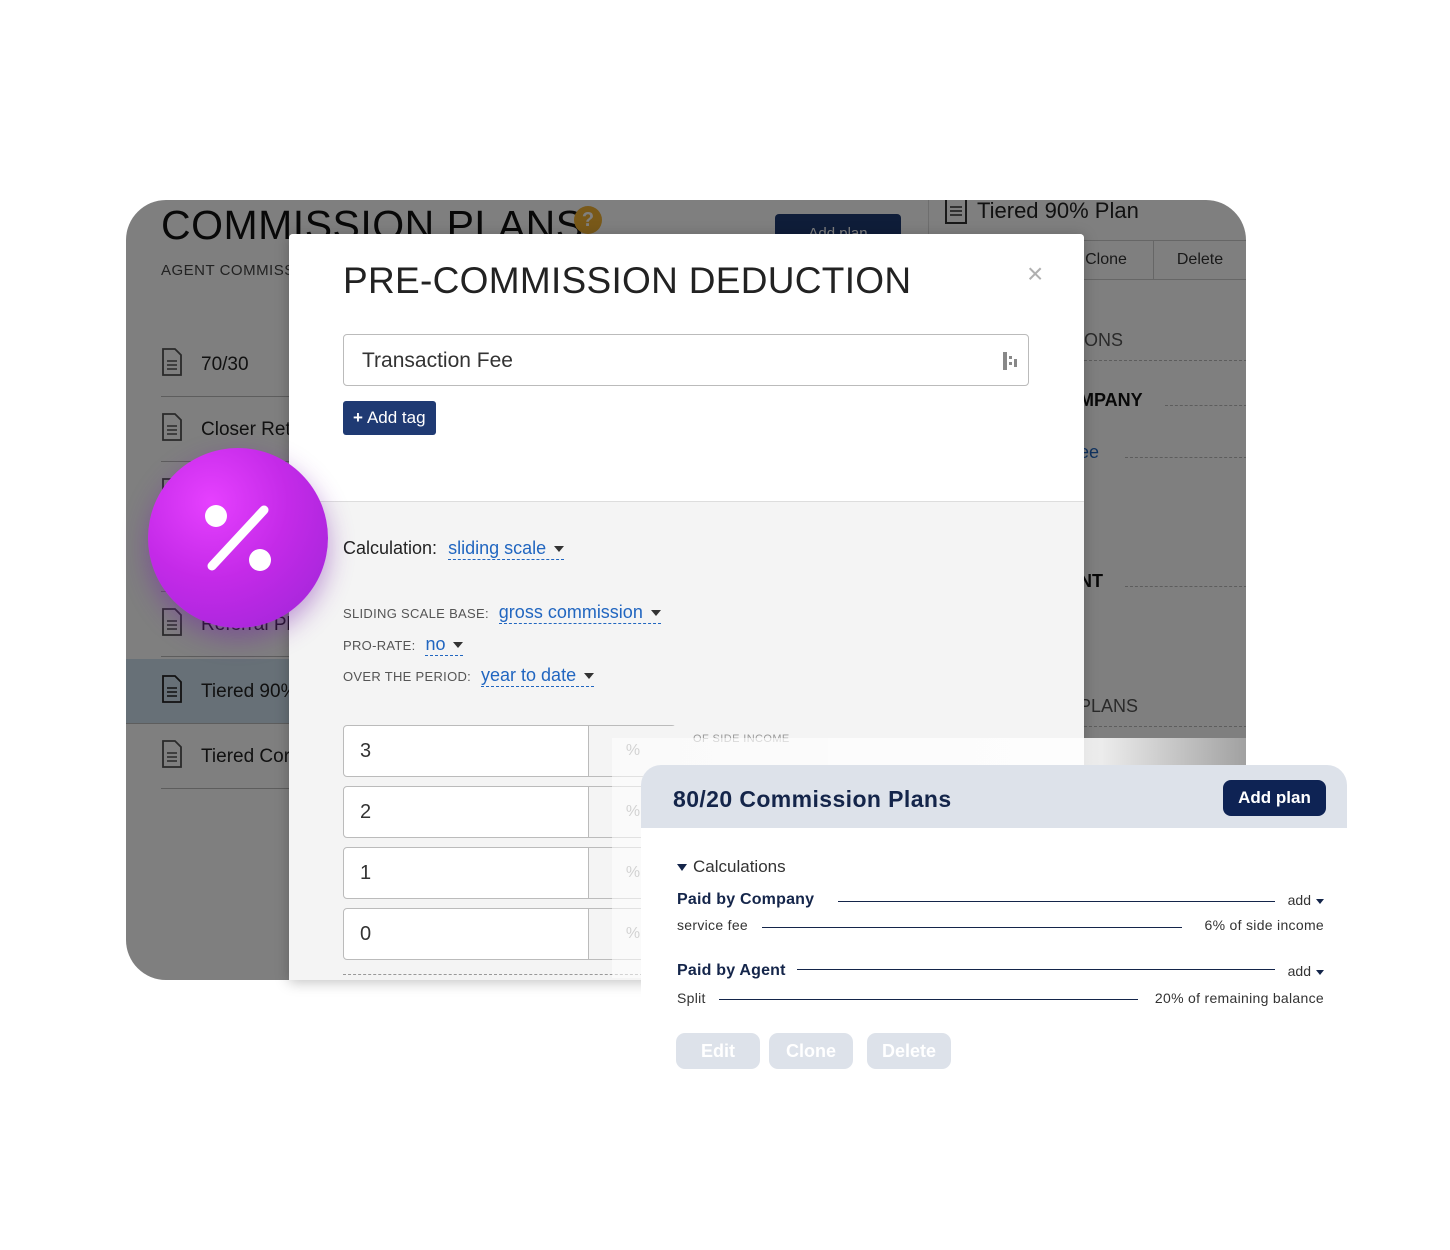  I want to click on plus-icon: +, so click(358, 417).